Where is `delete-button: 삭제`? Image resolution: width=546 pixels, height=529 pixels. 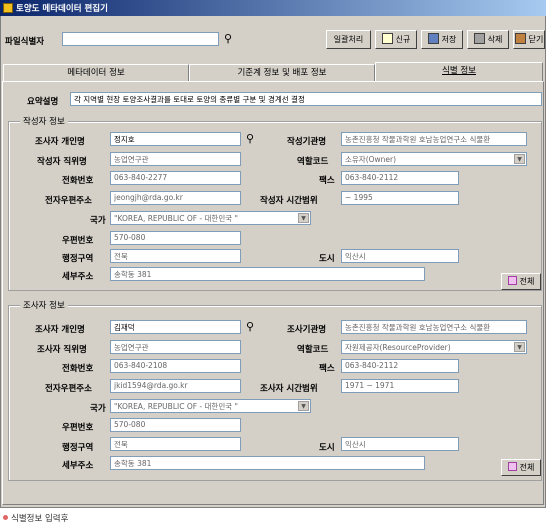 delete-button: 삭제 is located at coordinates (488, 39).